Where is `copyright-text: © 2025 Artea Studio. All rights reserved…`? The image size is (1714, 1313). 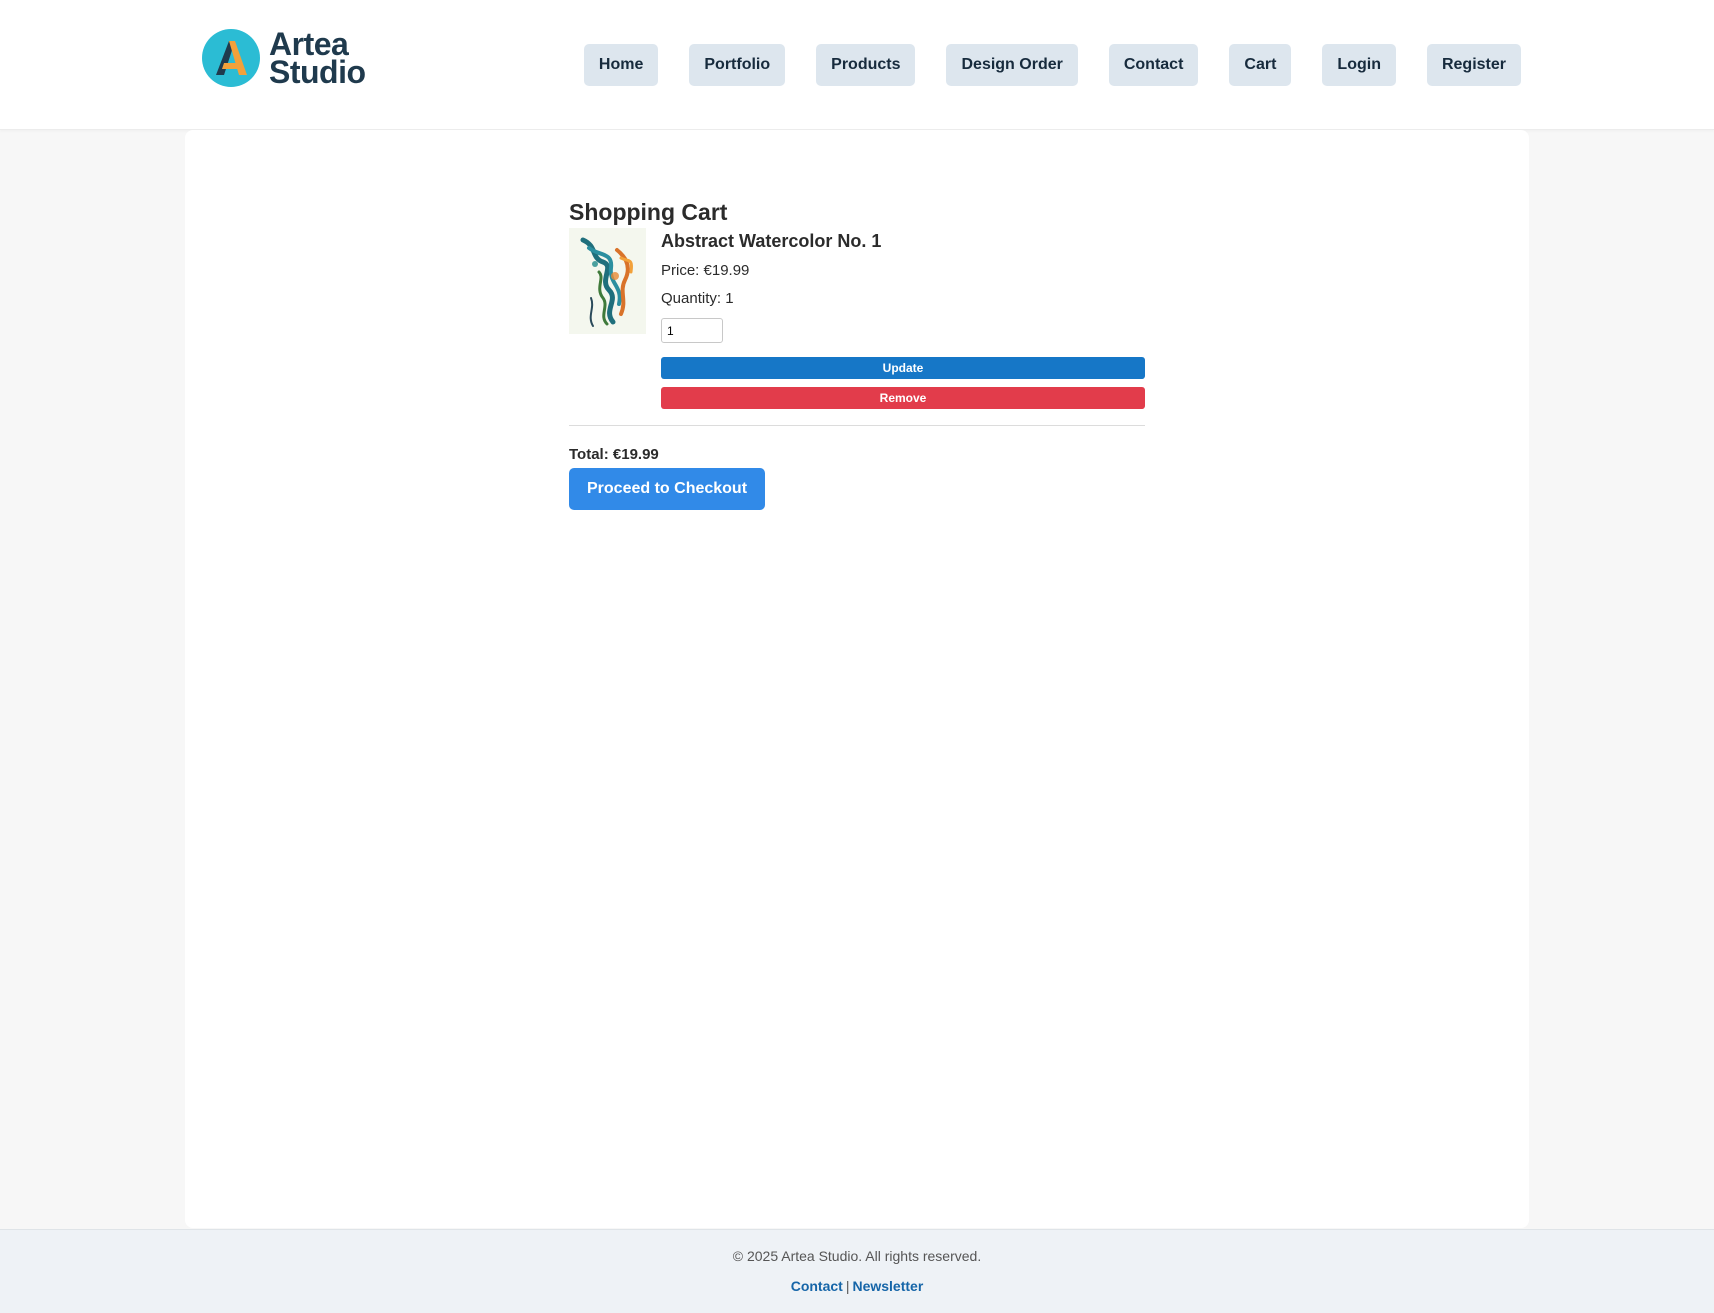
copyright-text: © 2025 Artea Studio. All rights reserved… is located at coordinates (857, 1256).